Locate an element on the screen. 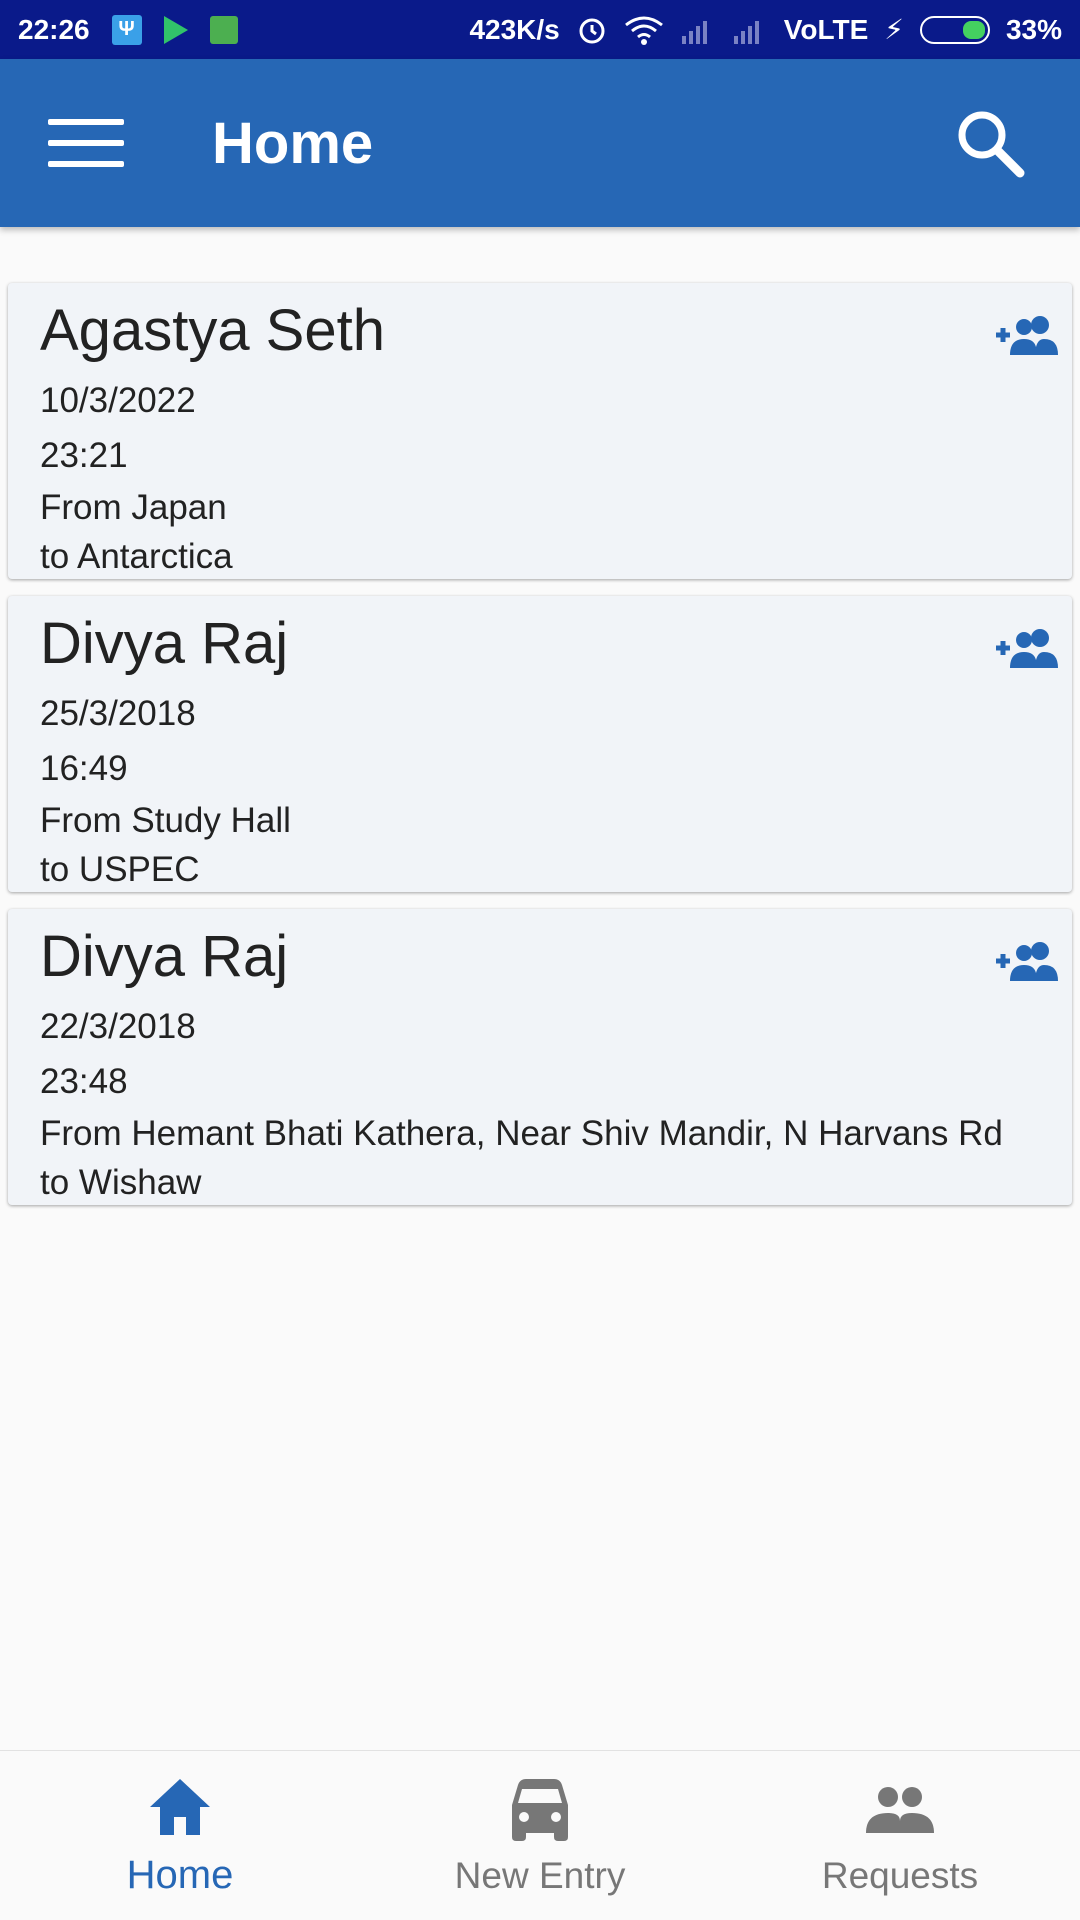 The width and height of the screenshot is (1080, 1920). entry-name: Agastya Seth is located at coordinates (212, 330).